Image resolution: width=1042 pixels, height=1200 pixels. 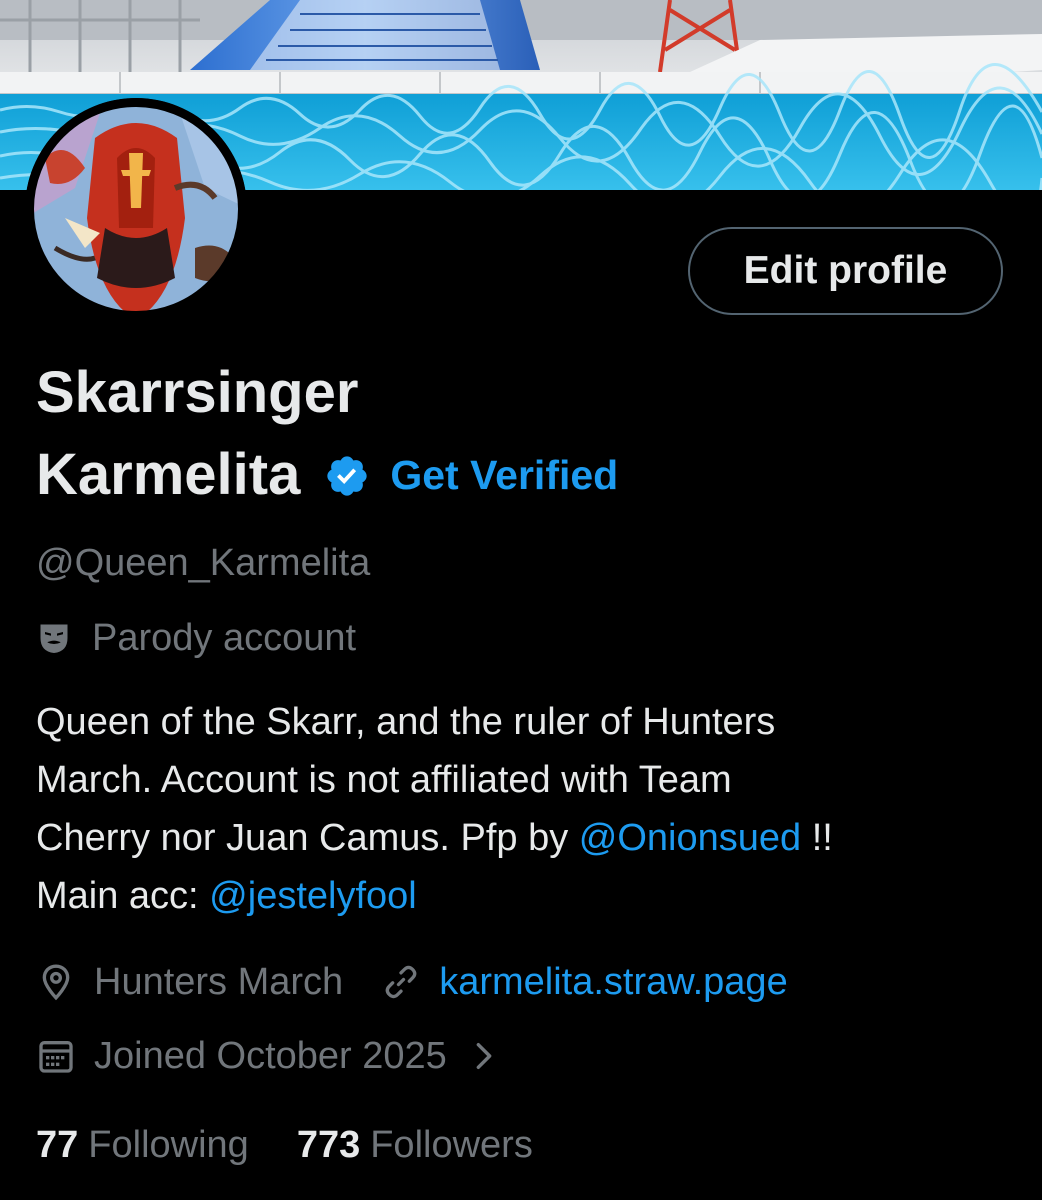 I want to click on mention-link-jestelyfool: @jestelyfool, so click(x=313, y=896).